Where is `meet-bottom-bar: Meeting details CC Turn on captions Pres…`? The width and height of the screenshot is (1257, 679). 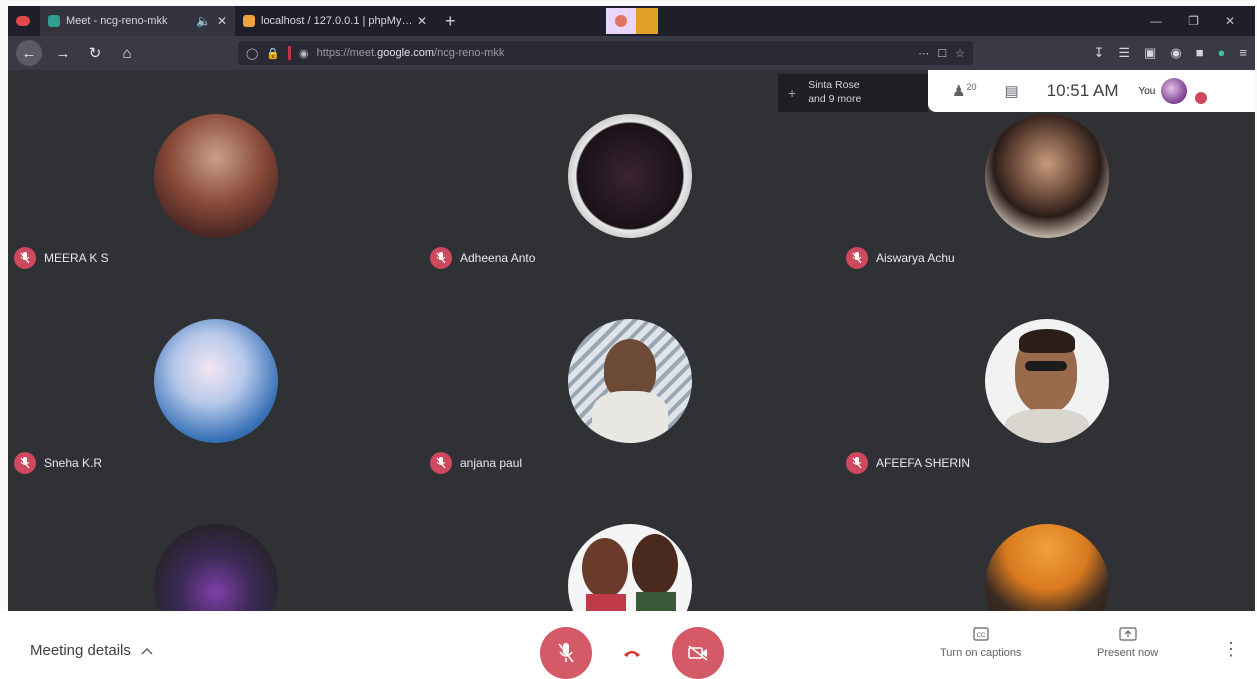 meet-bottom-bar: Meeting details CC Turn on captions Pres… is located at coordinates (628, 645).